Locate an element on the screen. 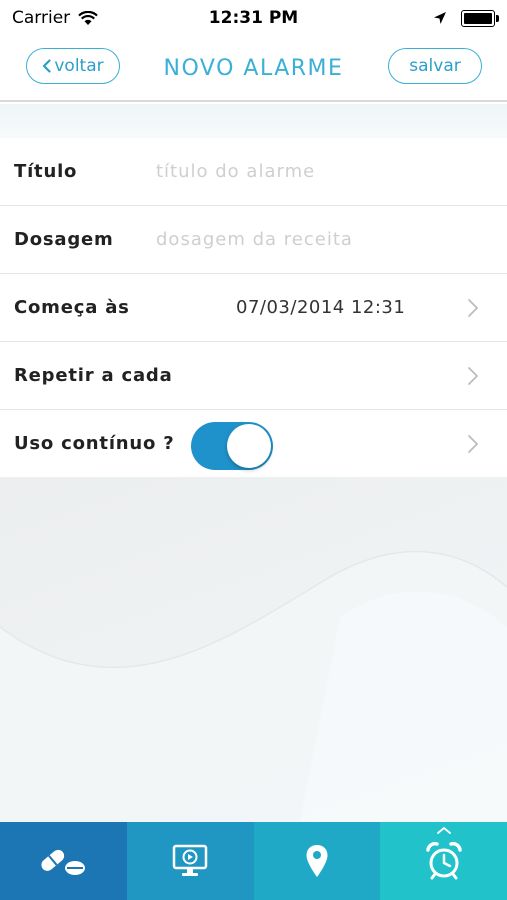 This screenshot has height=900, width=507. start-time-row: Começa às 07/03/2014 12:31 is located at coordinates (253, 308).